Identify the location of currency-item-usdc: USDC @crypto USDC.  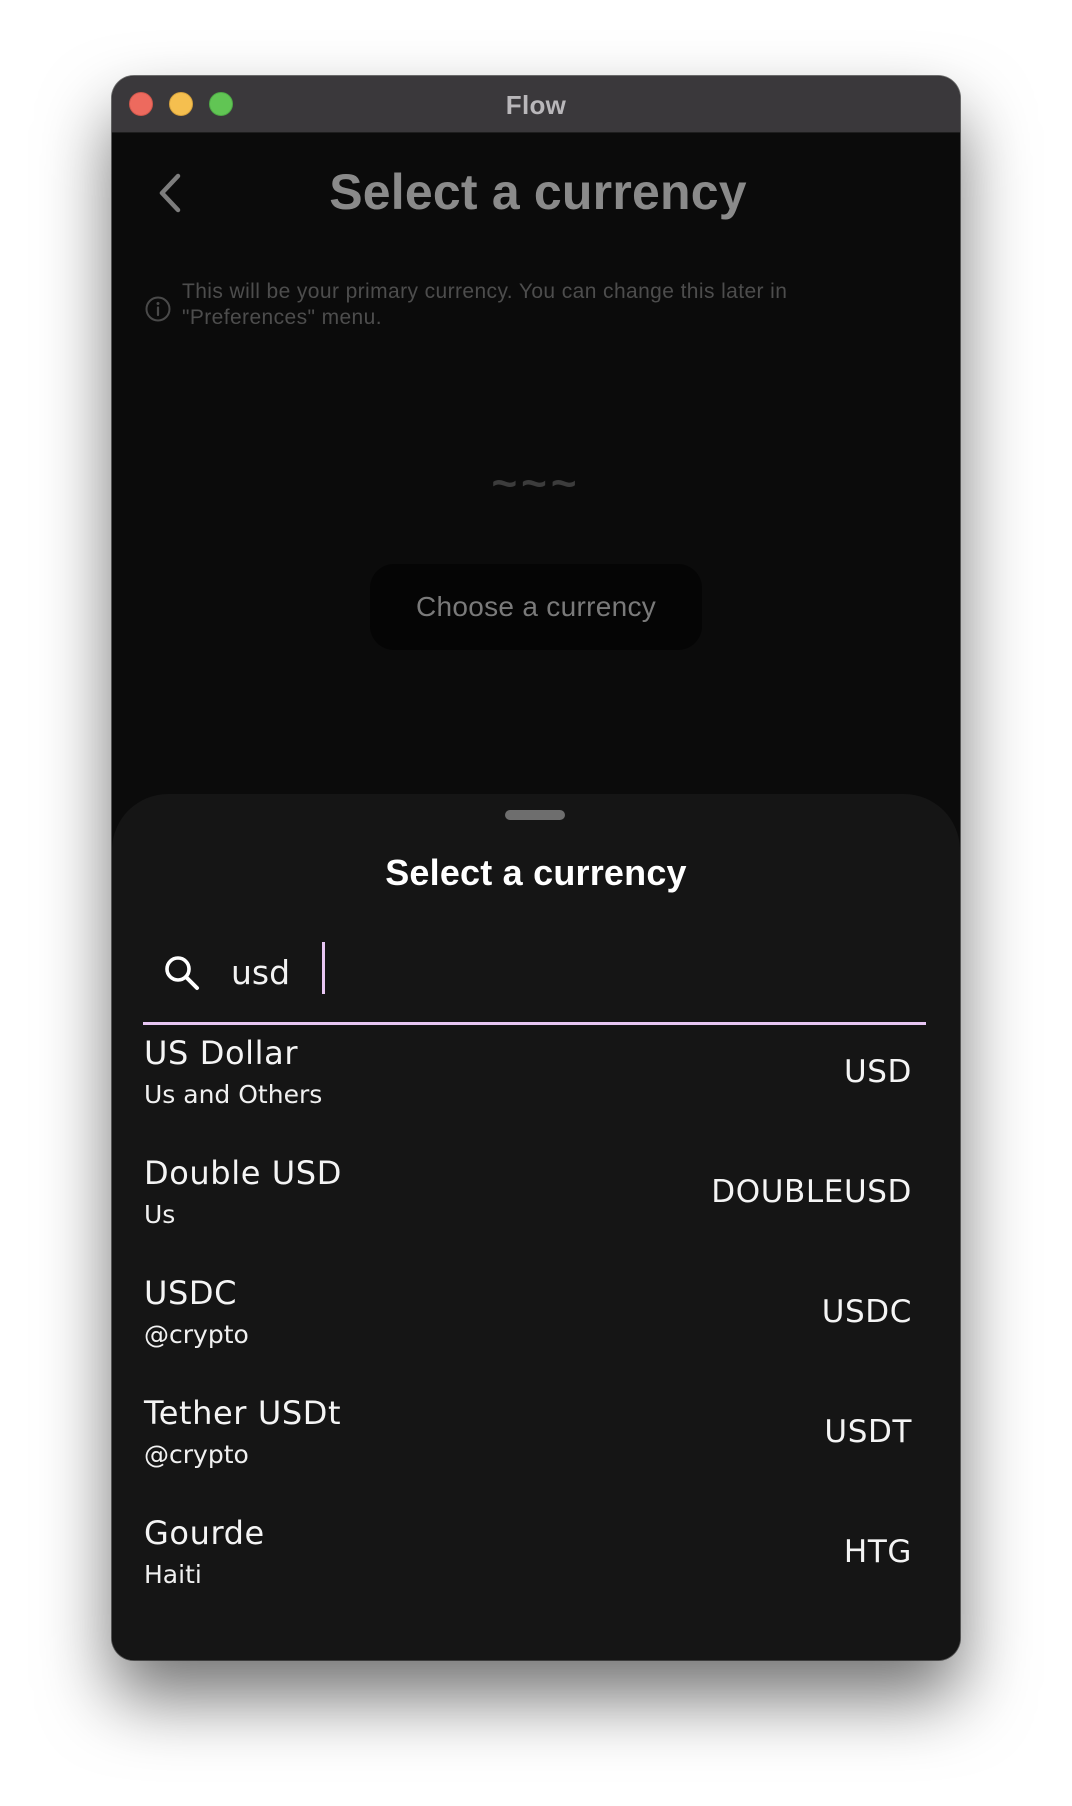
(536, 1334).